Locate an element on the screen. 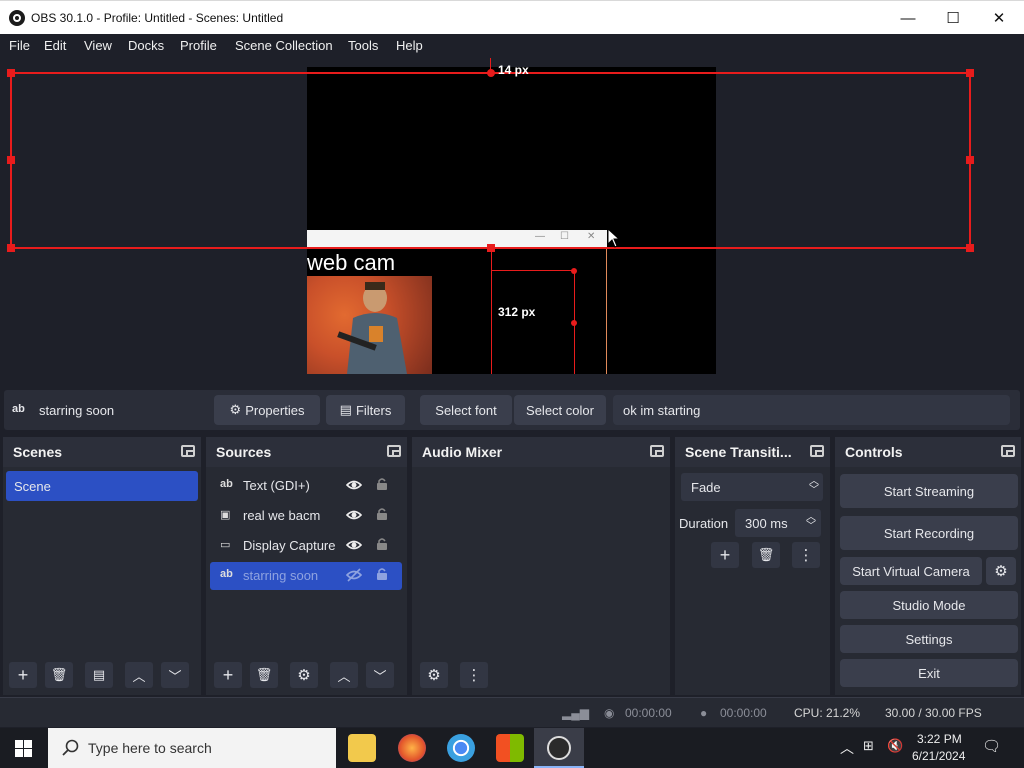  chrome-icon is located at coordinates (461, 748).